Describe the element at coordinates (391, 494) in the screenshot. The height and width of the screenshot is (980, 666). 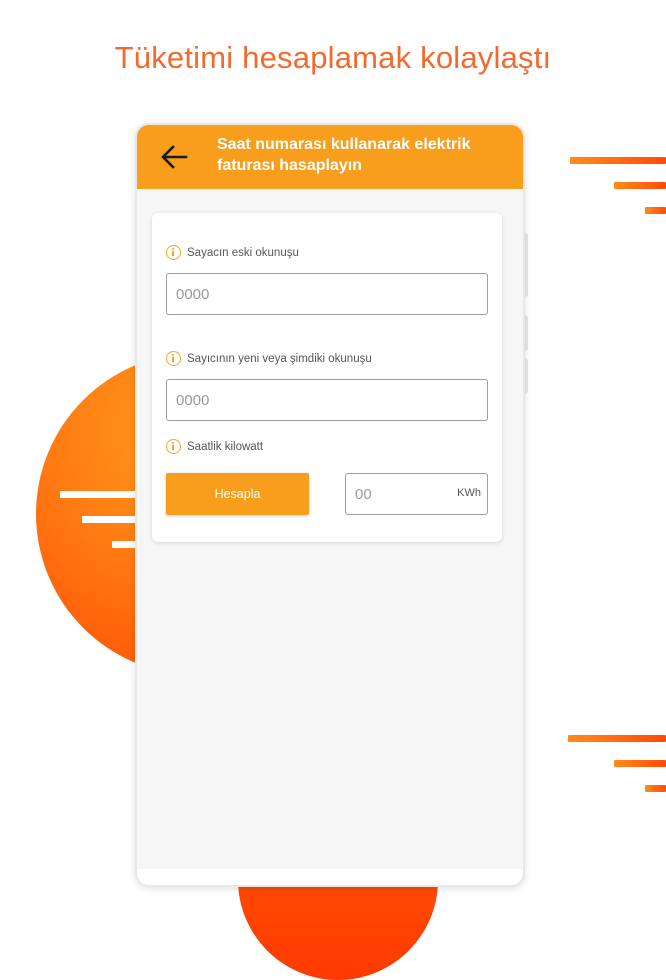
I see `kwh-result-input` at that location.